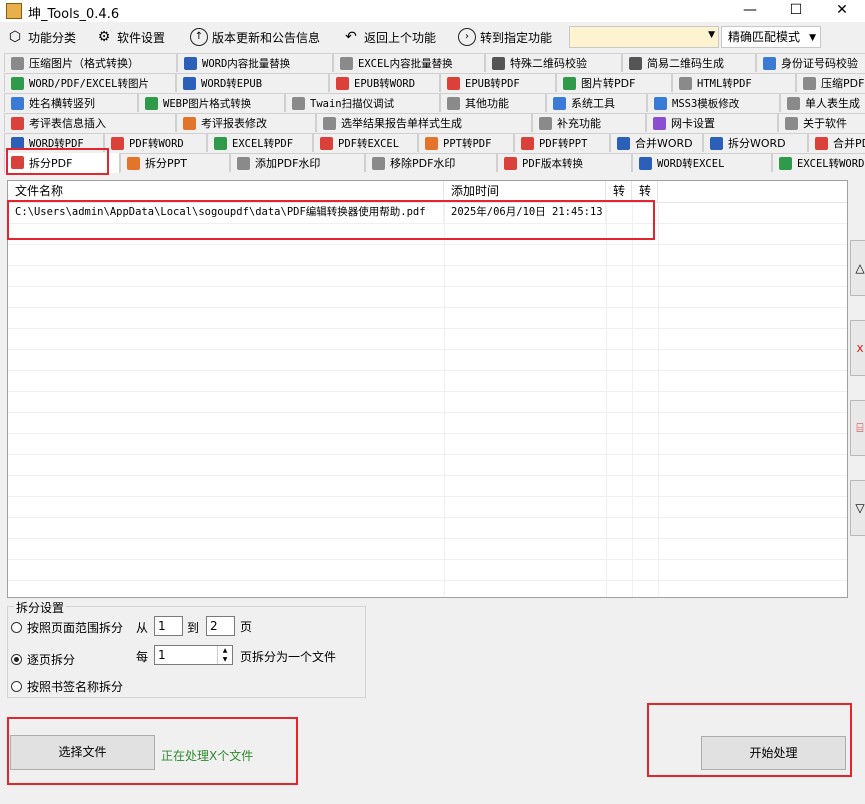  I want to click on tab-label: PPT转PDF, so click(467, 143).